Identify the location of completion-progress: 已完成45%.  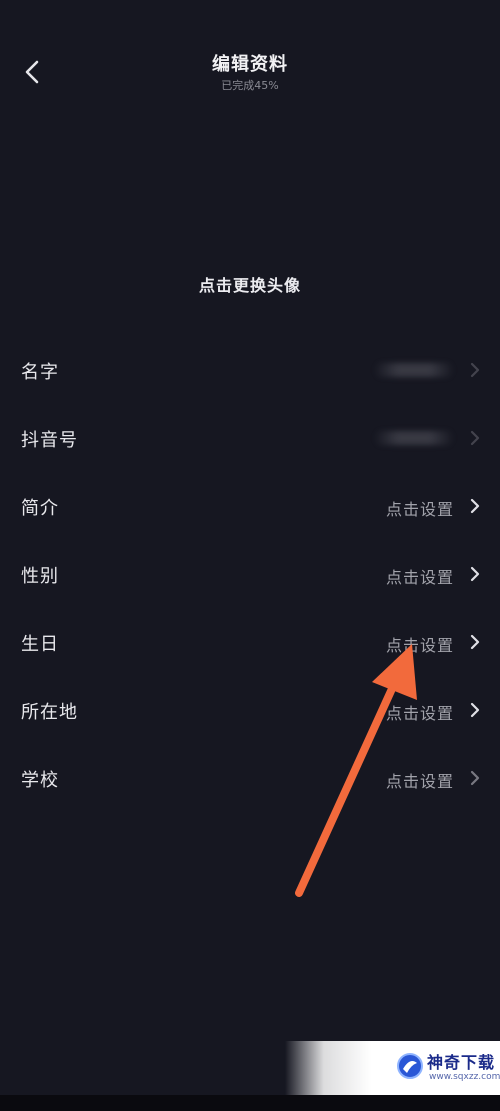
(250, 85).